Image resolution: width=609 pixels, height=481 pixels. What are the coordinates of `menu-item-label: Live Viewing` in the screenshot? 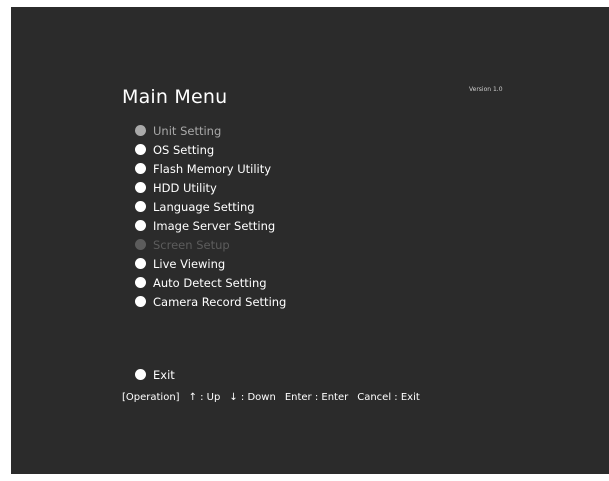 It's located at (189, 263).